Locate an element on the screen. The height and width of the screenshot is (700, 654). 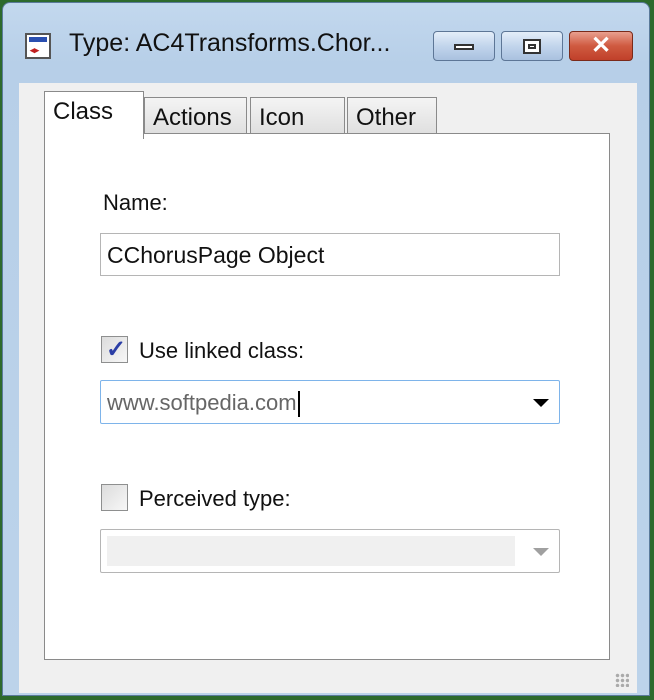
text-cursor is located at coordinates (298, 404).